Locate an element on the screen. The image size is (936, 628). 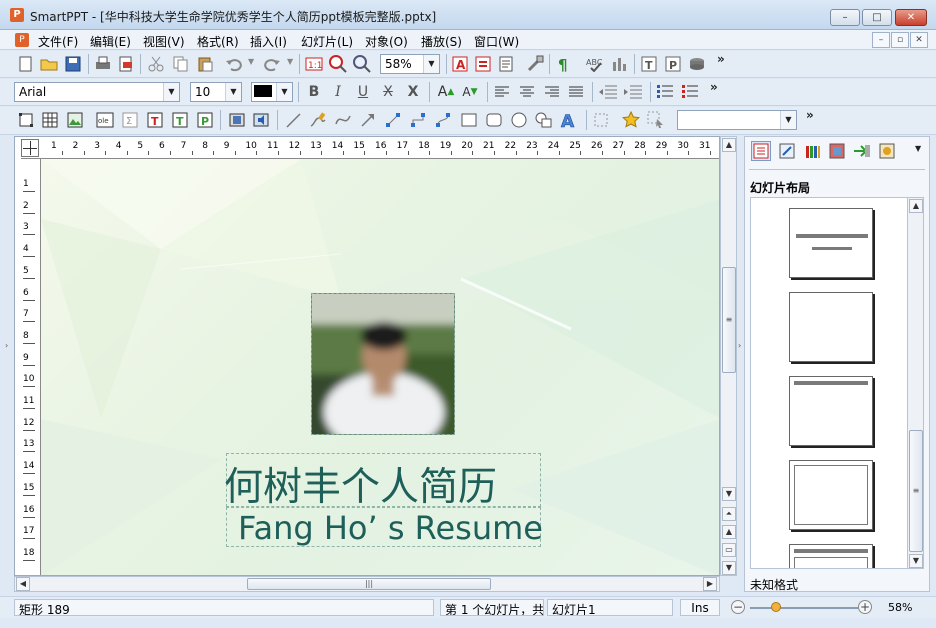
zoom-out-button: − is located at coordinates (738, 607).